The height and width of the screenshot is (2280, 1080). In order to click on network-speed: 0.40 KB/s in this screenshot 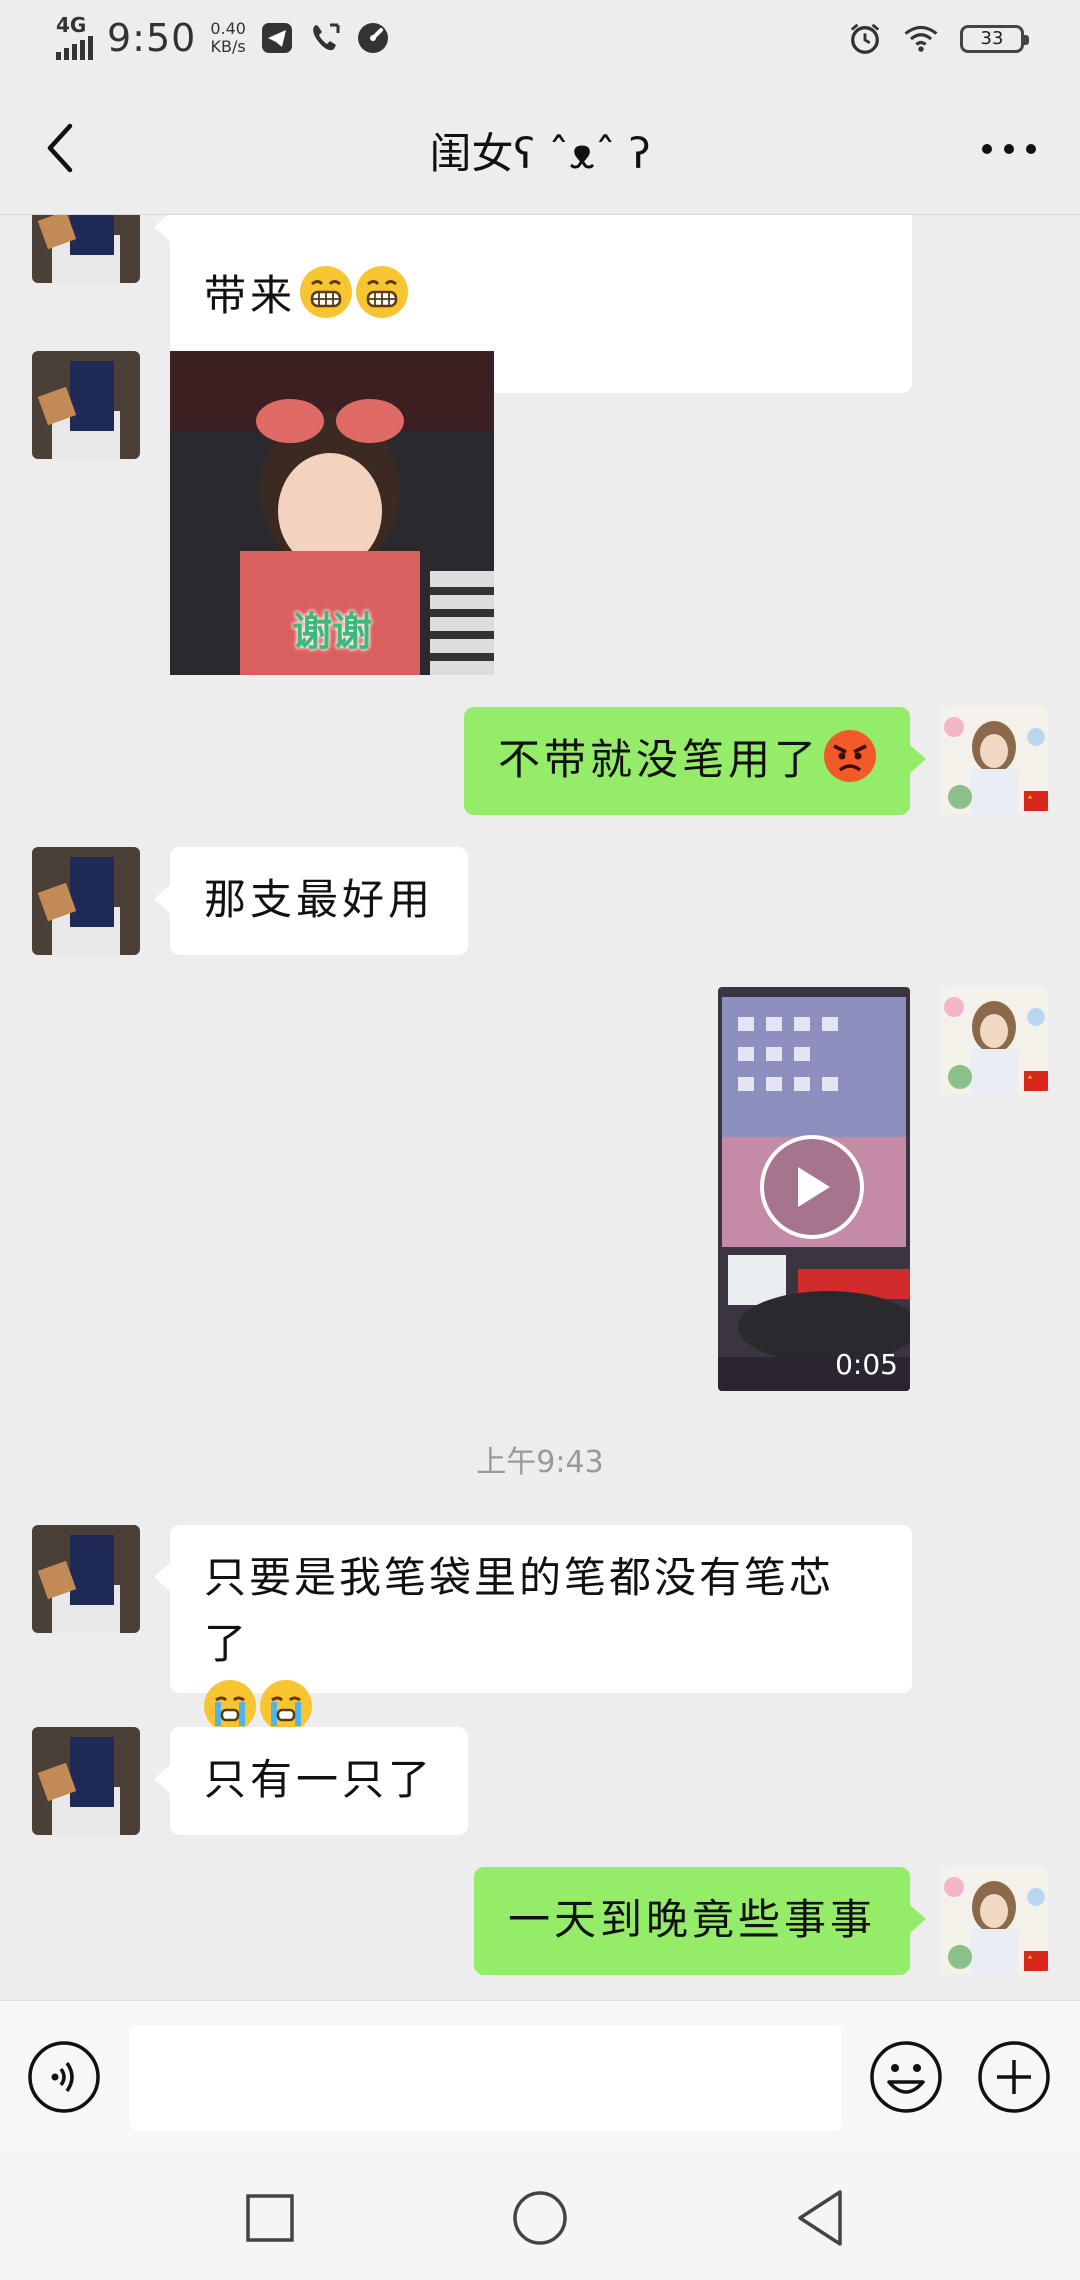, I will do `click(228, 38)`.